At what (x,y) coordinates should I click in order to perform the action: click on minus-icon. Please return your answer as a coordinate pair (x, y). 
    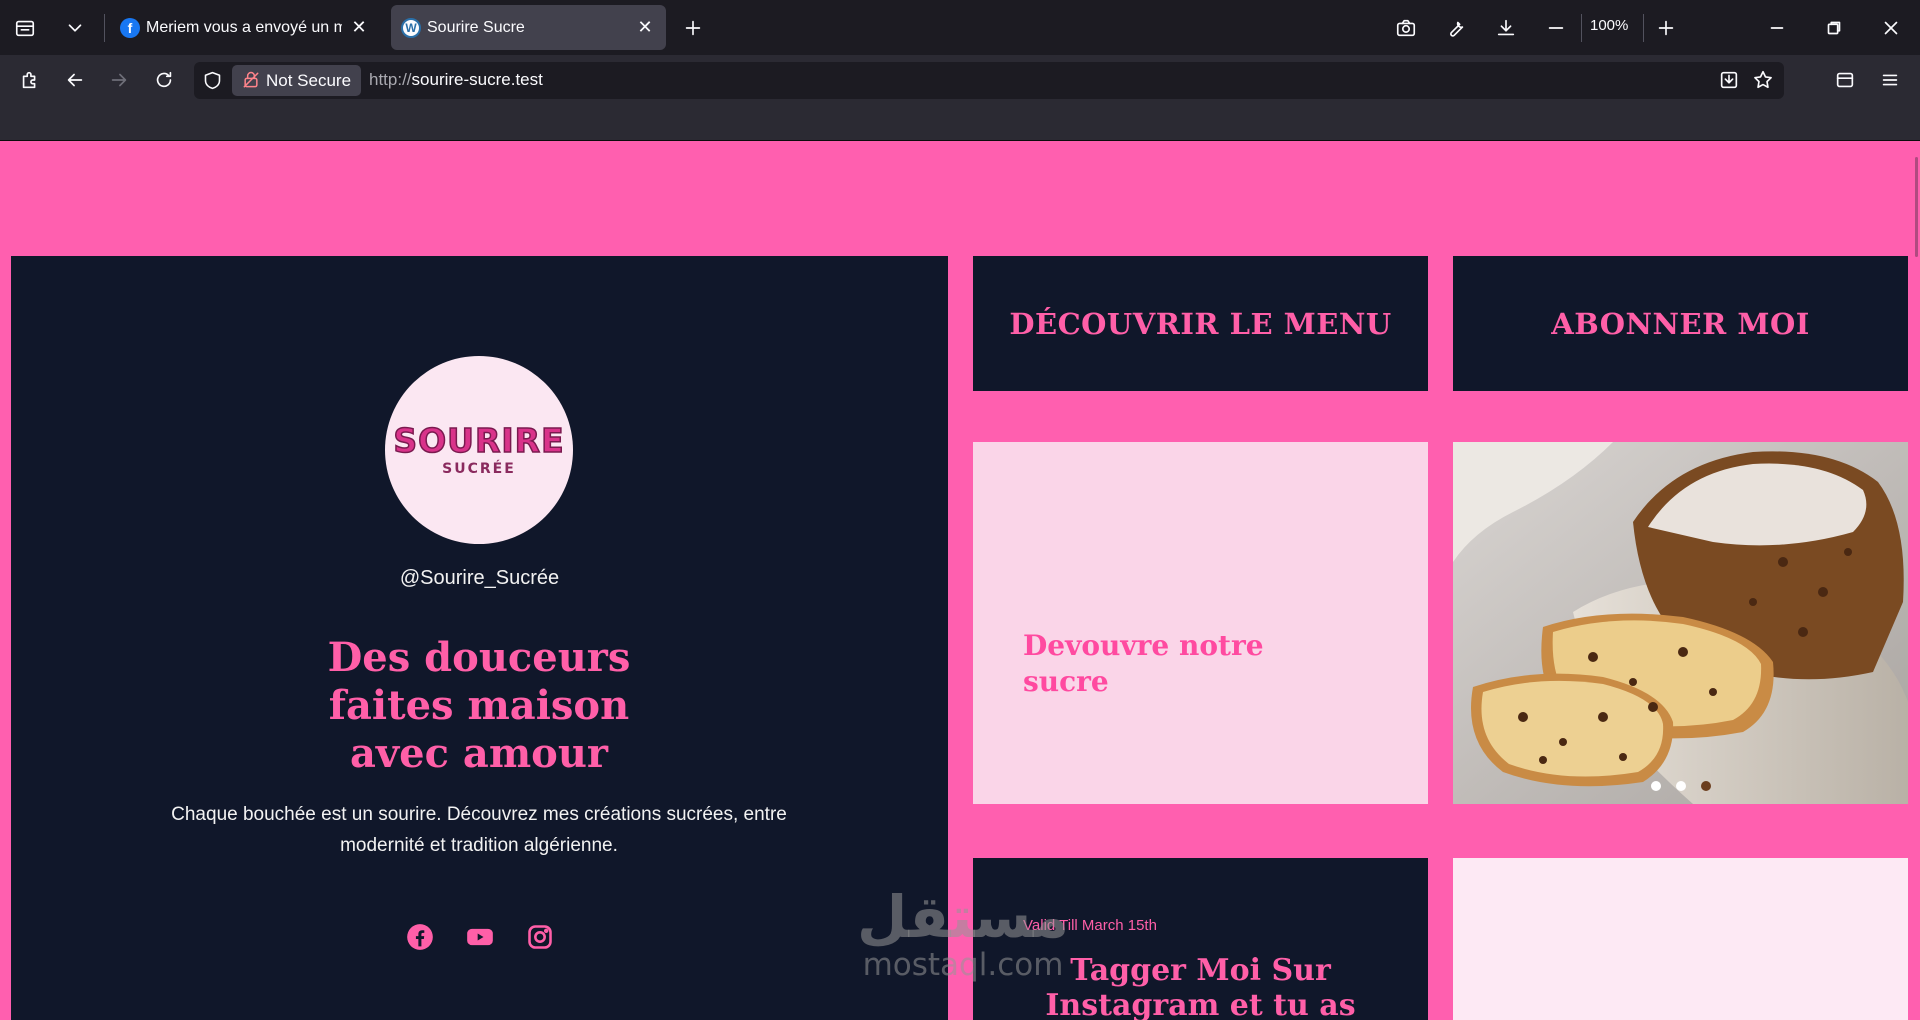
    Looking at the image, I should click on (1556, 28).